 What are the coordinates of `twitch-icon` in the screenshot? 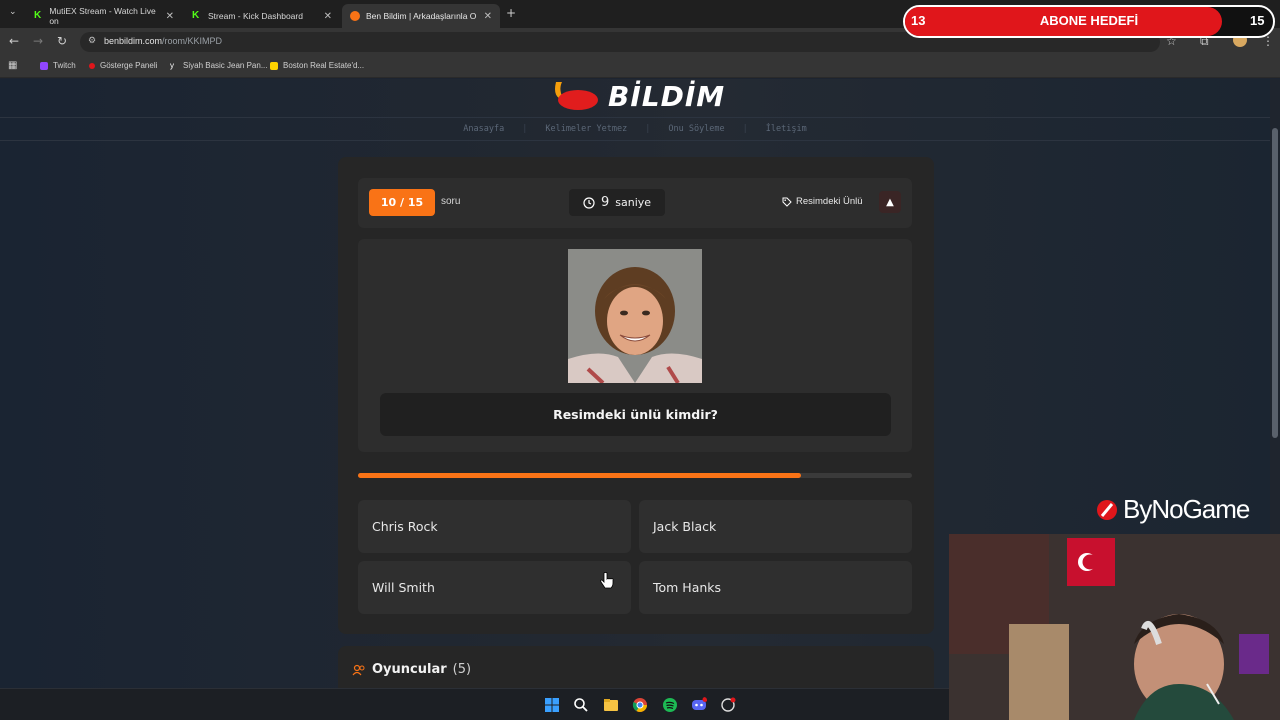 It's located at (44, 65).